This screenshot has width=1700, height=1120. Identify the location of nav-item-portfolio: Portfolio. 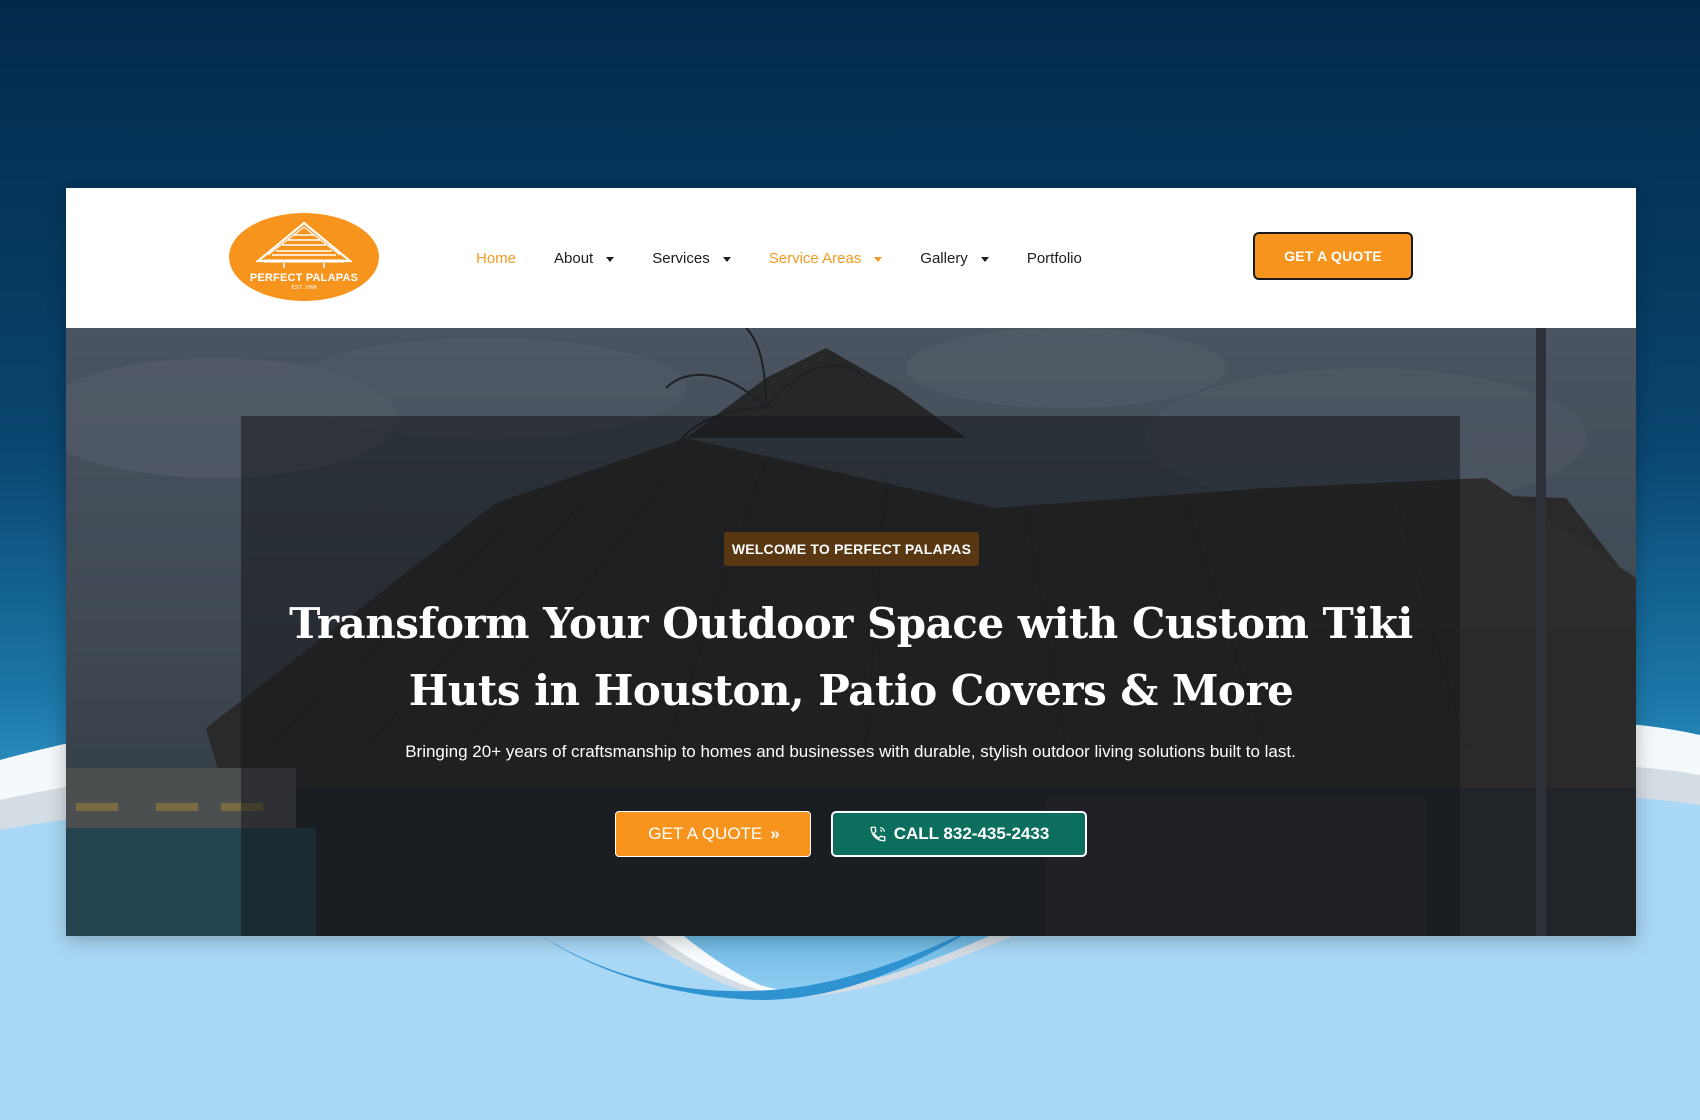
(1054, 258).